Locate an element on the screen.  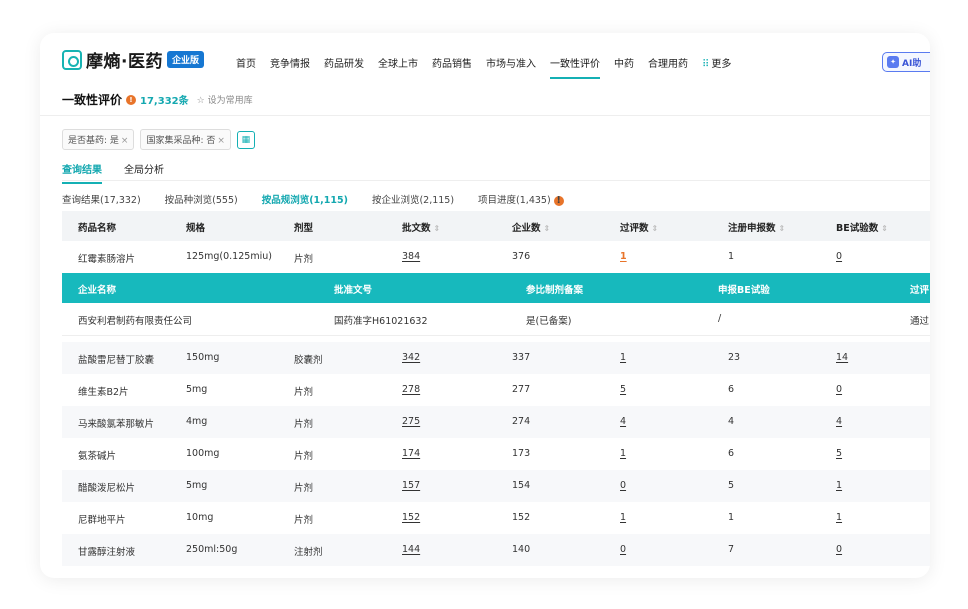
col-header-be: BE试验数 ⇕ is located at coordinates (862, 227).